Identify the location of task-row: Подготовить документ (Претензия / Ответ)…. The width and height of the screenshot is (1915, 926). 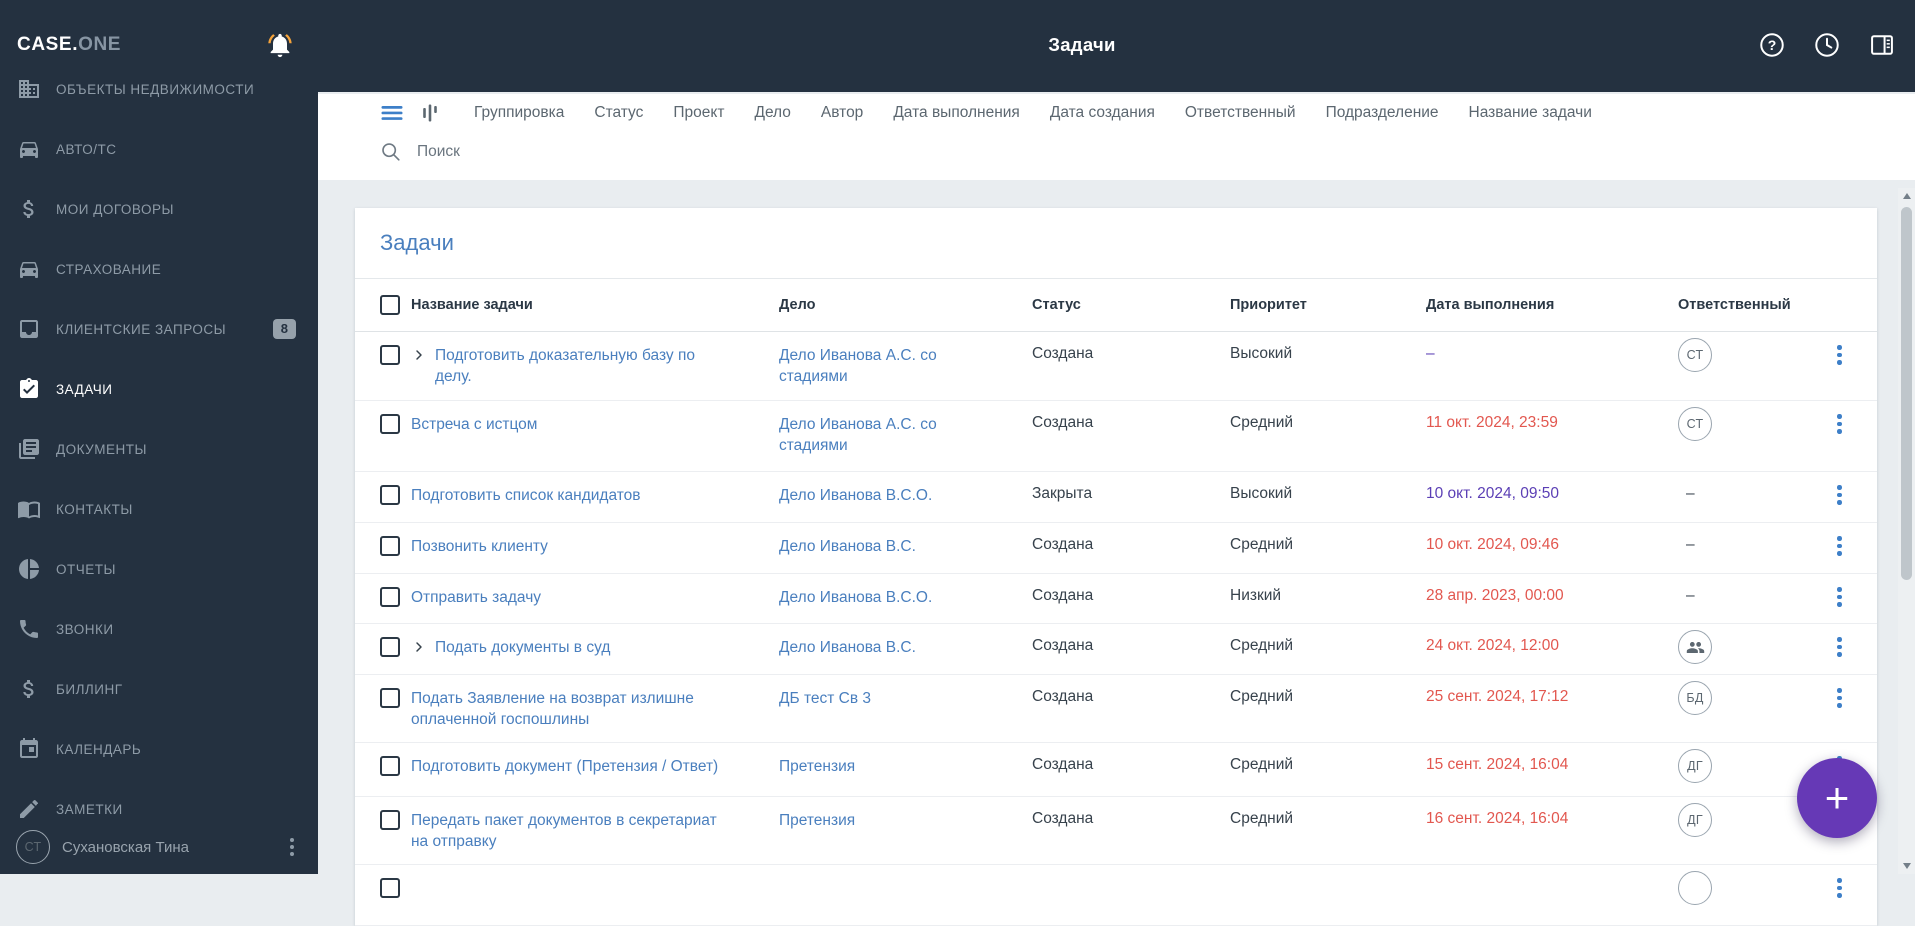
(1116, 770).